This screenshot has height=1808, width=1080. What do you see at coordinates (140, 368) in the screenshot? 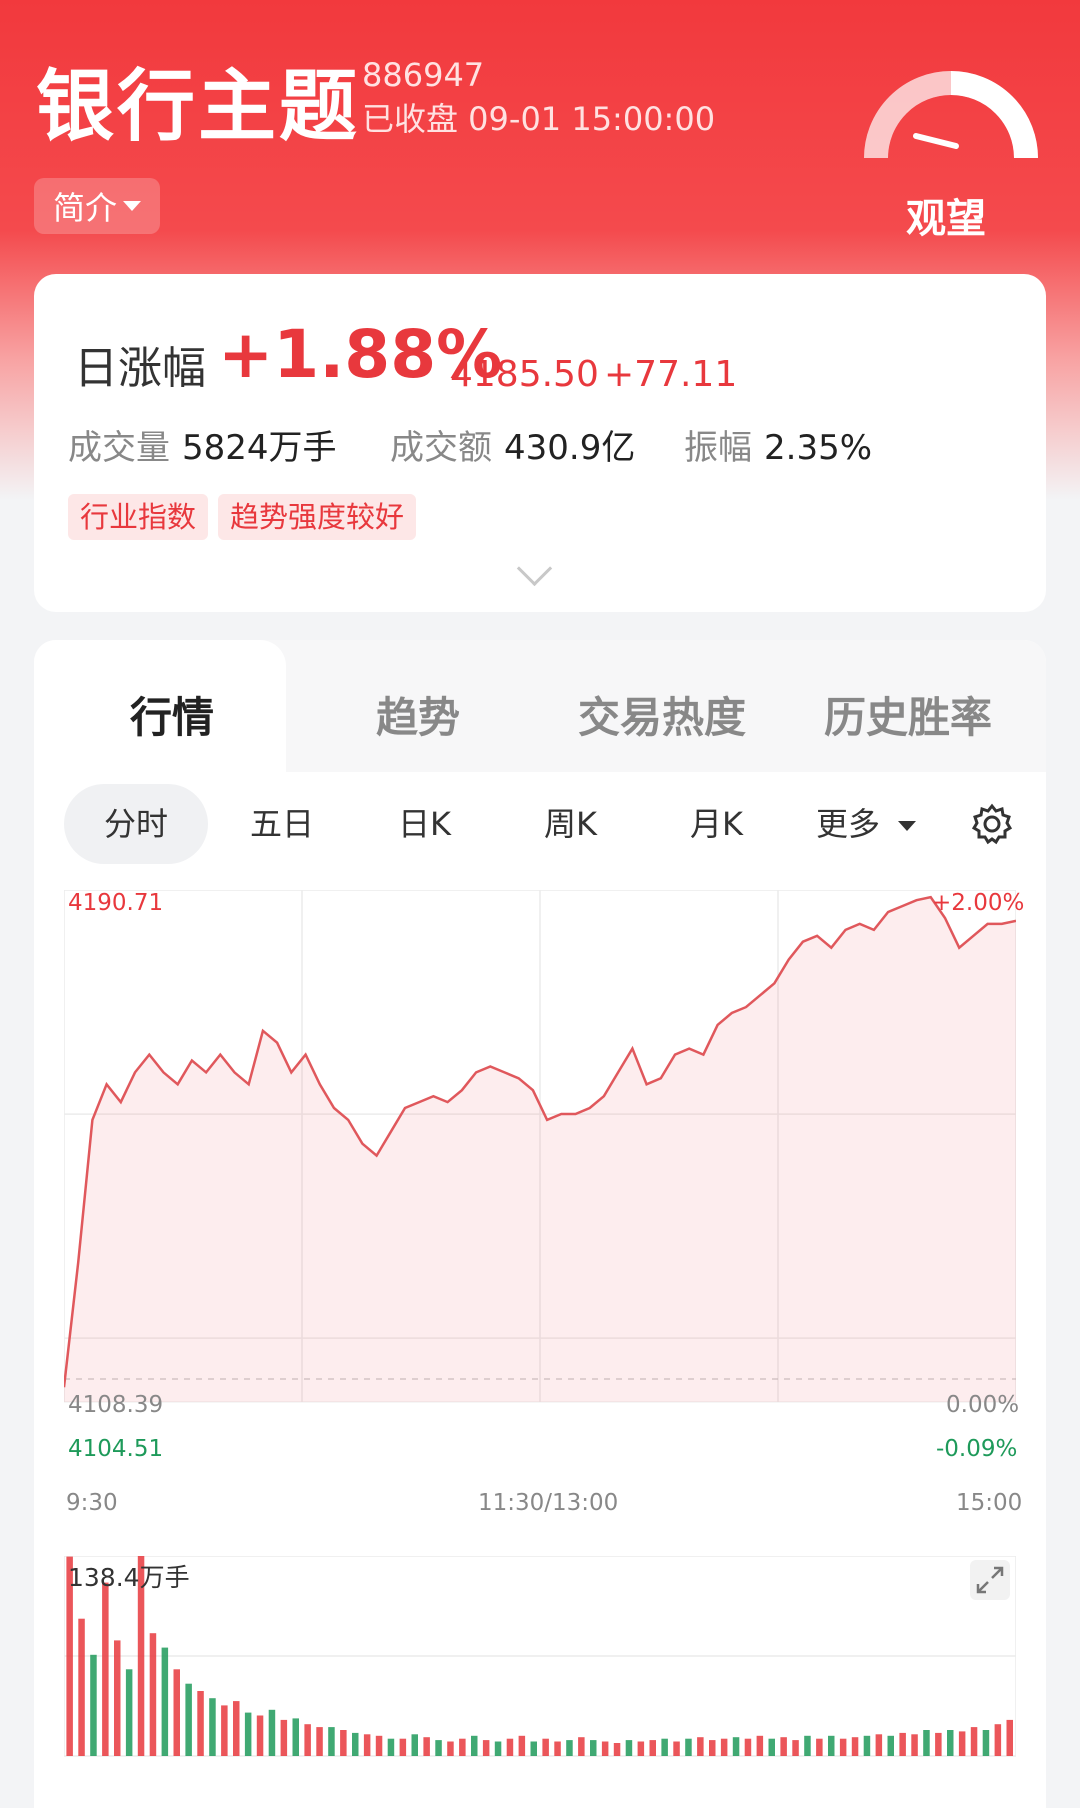
I see `rise-label: 日涨幅` at bounding box center [140, 368].